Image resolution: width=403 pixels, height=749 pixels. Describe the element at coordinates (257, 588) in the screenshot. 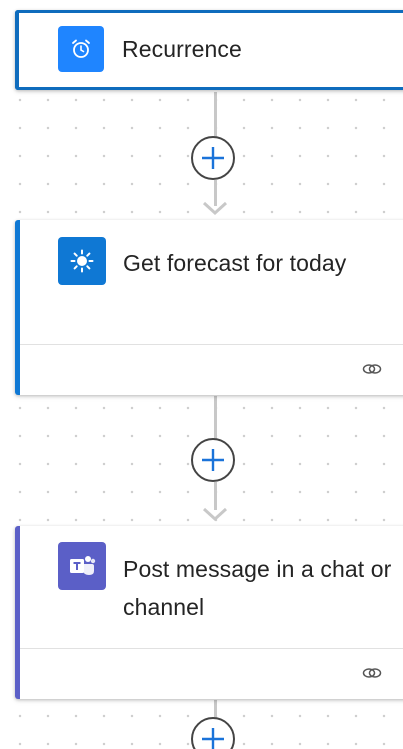

I see `step-title: Post message in a chat or channel` at that location.